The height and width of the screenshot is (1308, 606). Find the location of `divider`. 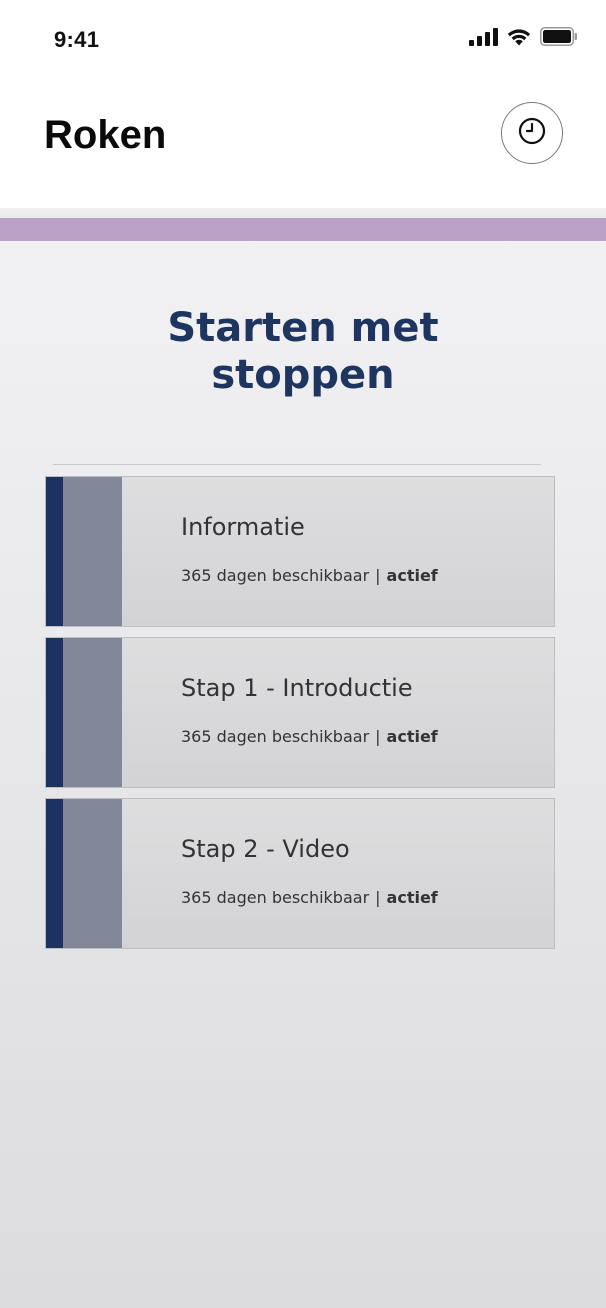

divider is located at coordinates (297, 464).